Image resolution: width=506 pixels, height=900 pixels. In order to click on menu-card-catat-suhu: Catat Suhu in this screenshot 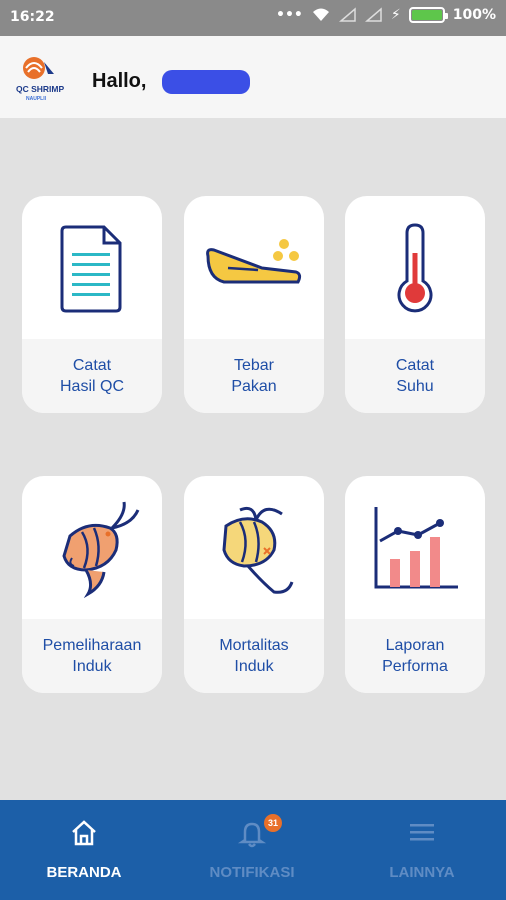, I will do `click(415, 304)`.